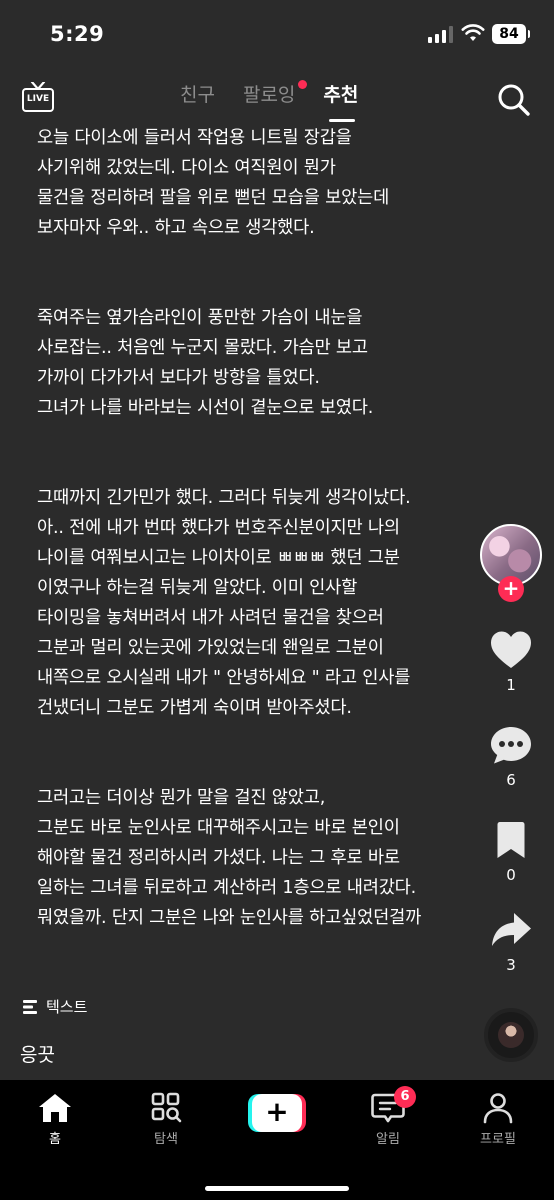 Image resolution: width=554 pixels, height=1200 pixels. What do you see at coordinates (388, 1139) in the screenshot?
I see `nav-inbox-label: 알림` at bounding box center [388, 1139].